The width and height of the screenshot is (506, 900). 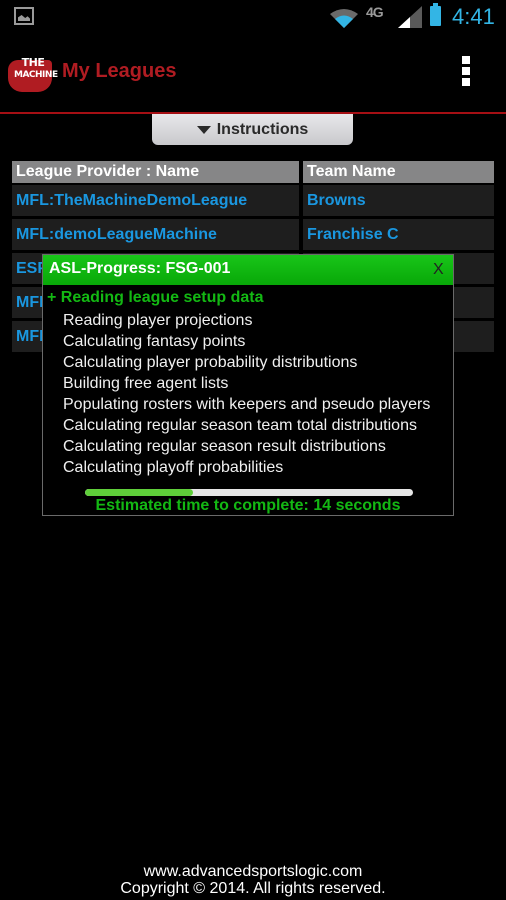 I want to click on step-item: Reading player projections, so click(x=158, y=320).